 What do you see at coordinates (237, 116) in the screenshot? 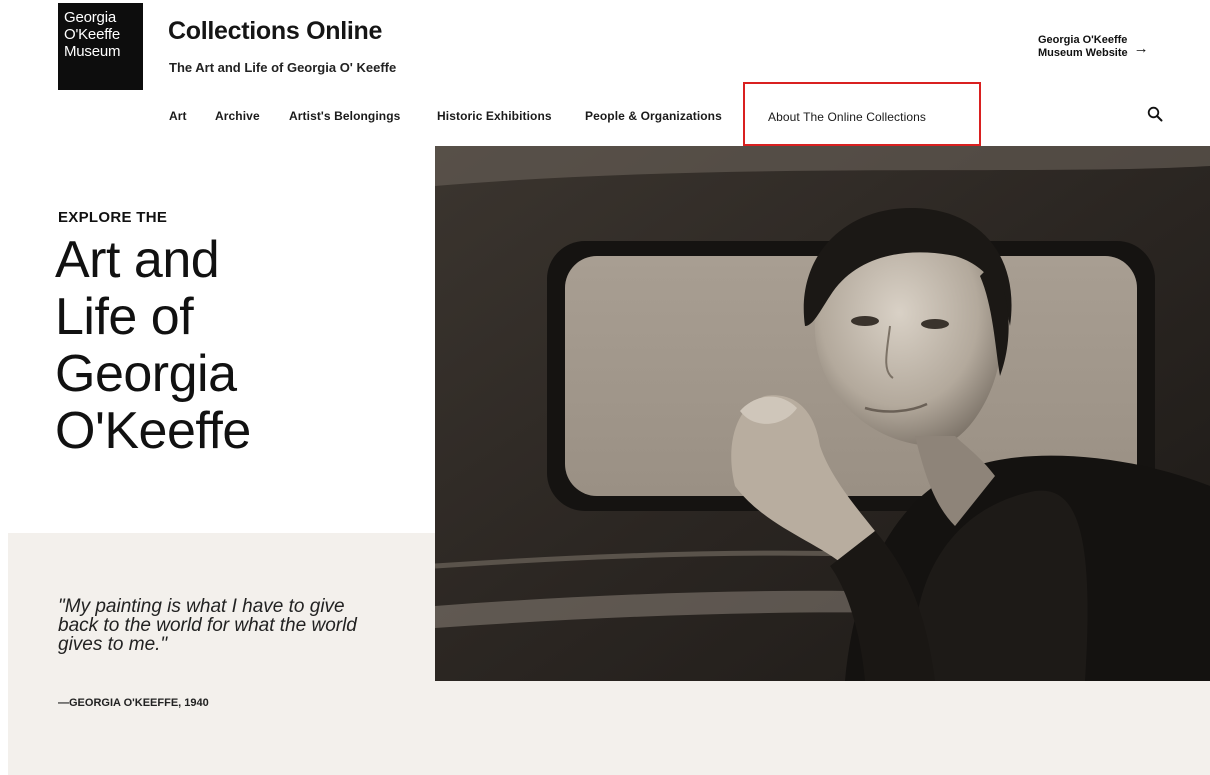
I see `nav-item-archive: Archive` at bounding box center [237, 116].